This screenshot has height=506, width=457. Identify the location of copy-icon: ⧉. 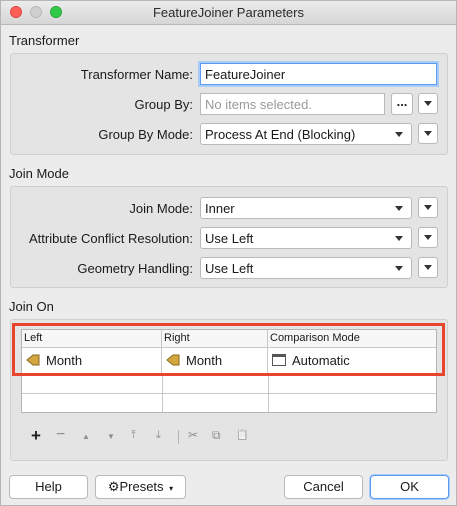
(216, 435).